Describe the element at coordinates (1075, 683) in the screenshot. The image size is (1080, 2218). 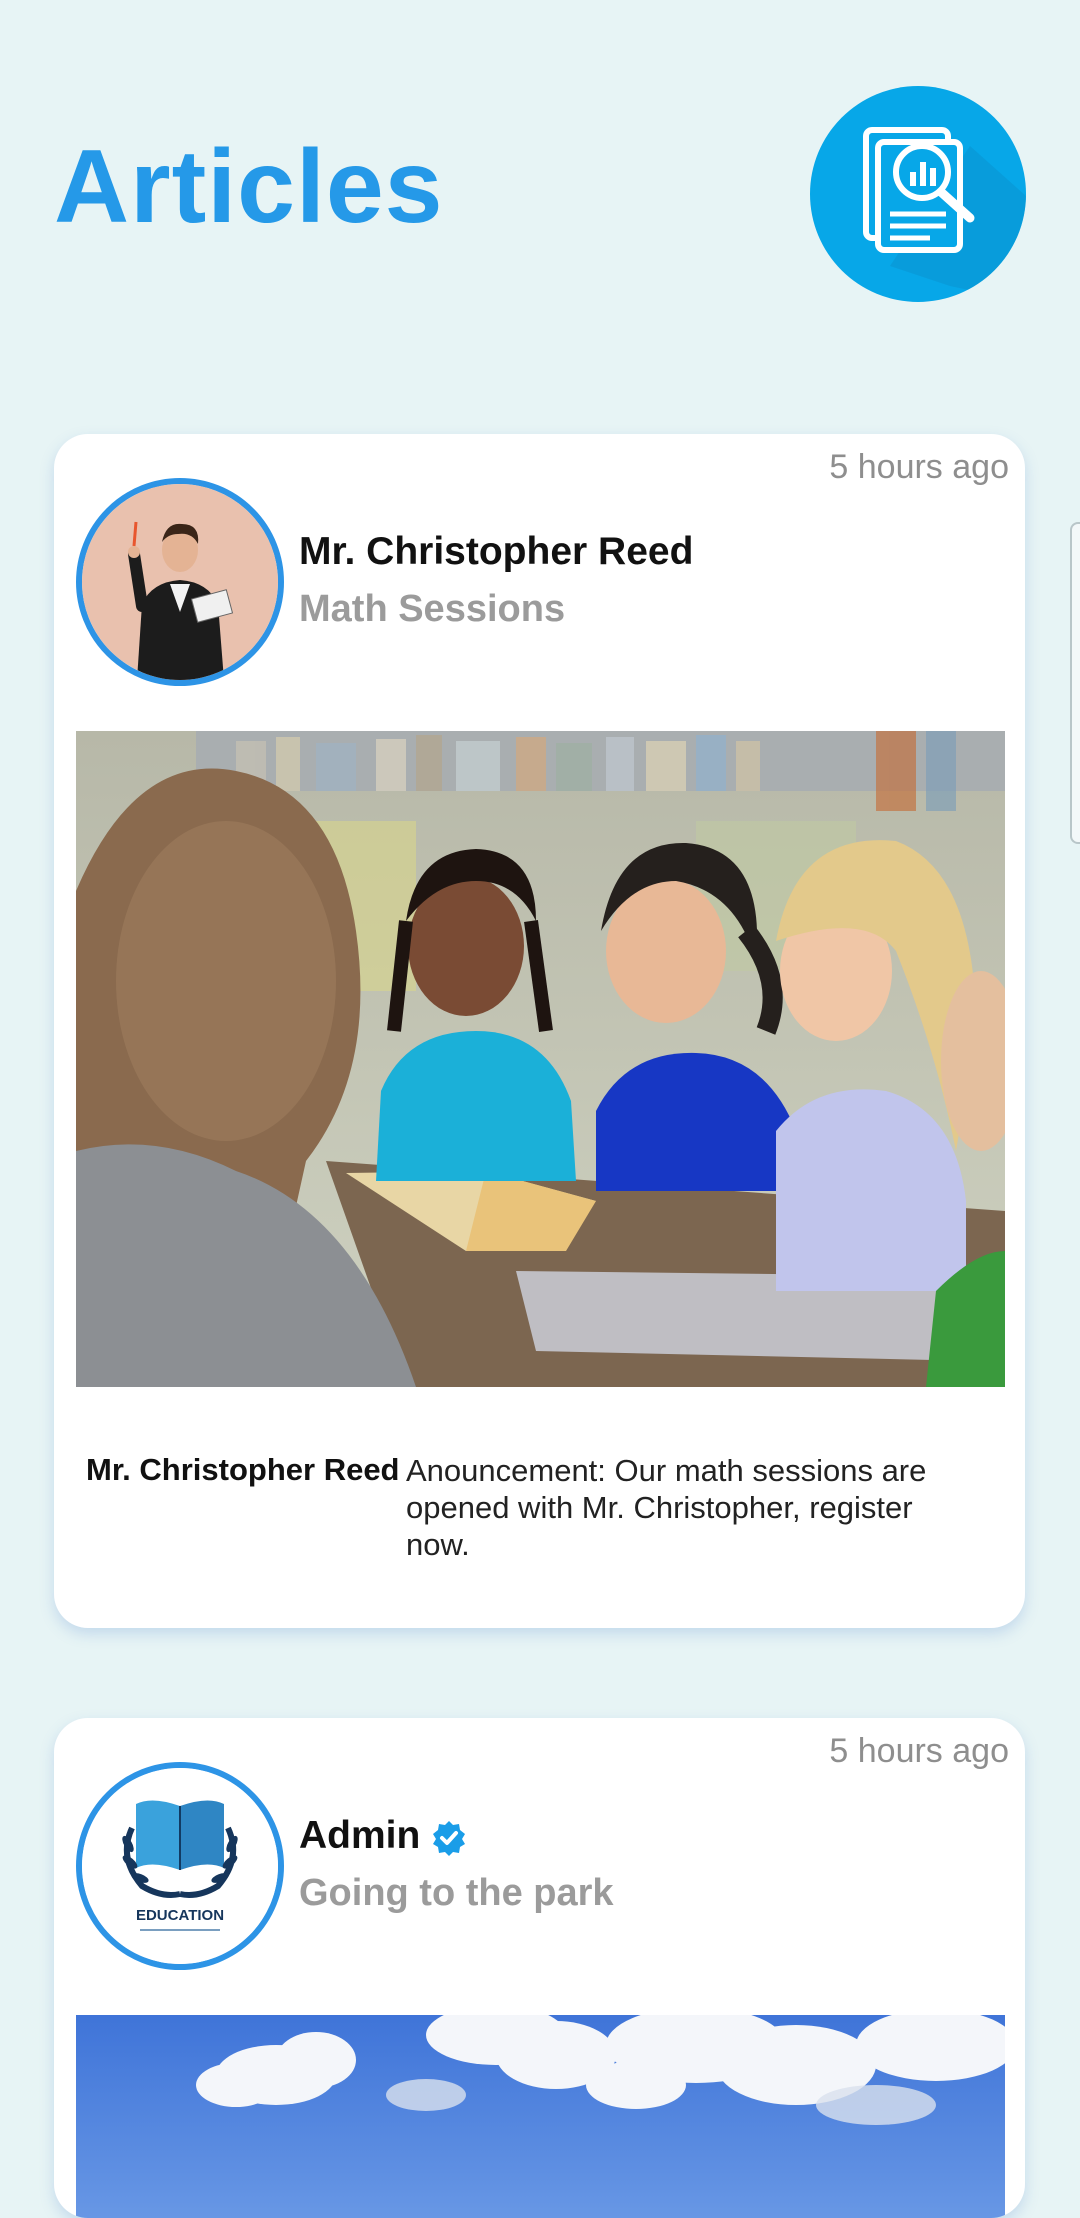
I see `scroll-handle` at that location.